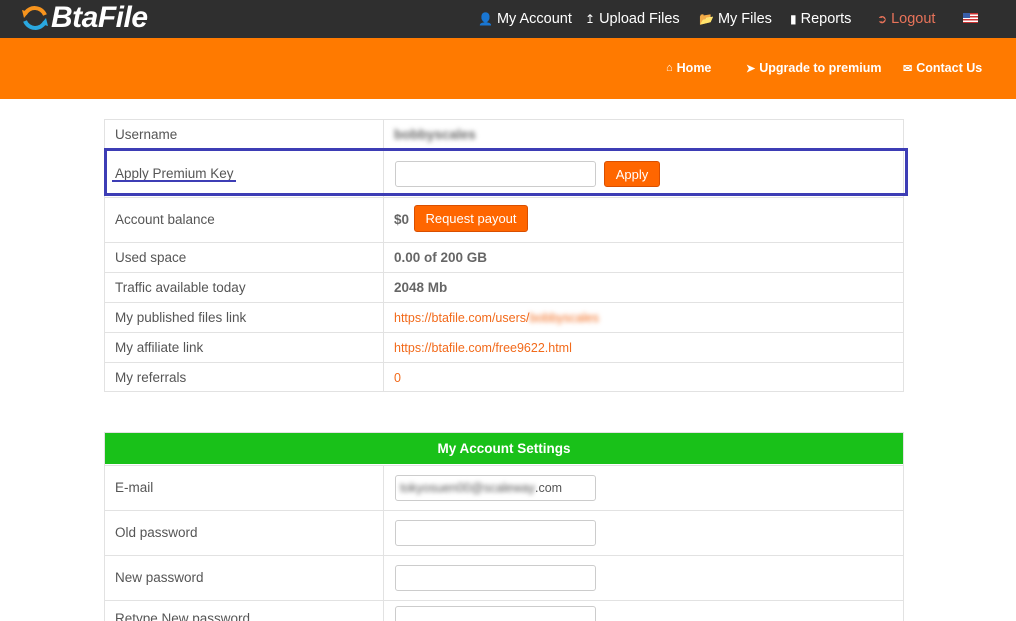 The width and height of the screenshot is (1016, 621). I want to click on table-row: Retype New password, so click(504, 610).